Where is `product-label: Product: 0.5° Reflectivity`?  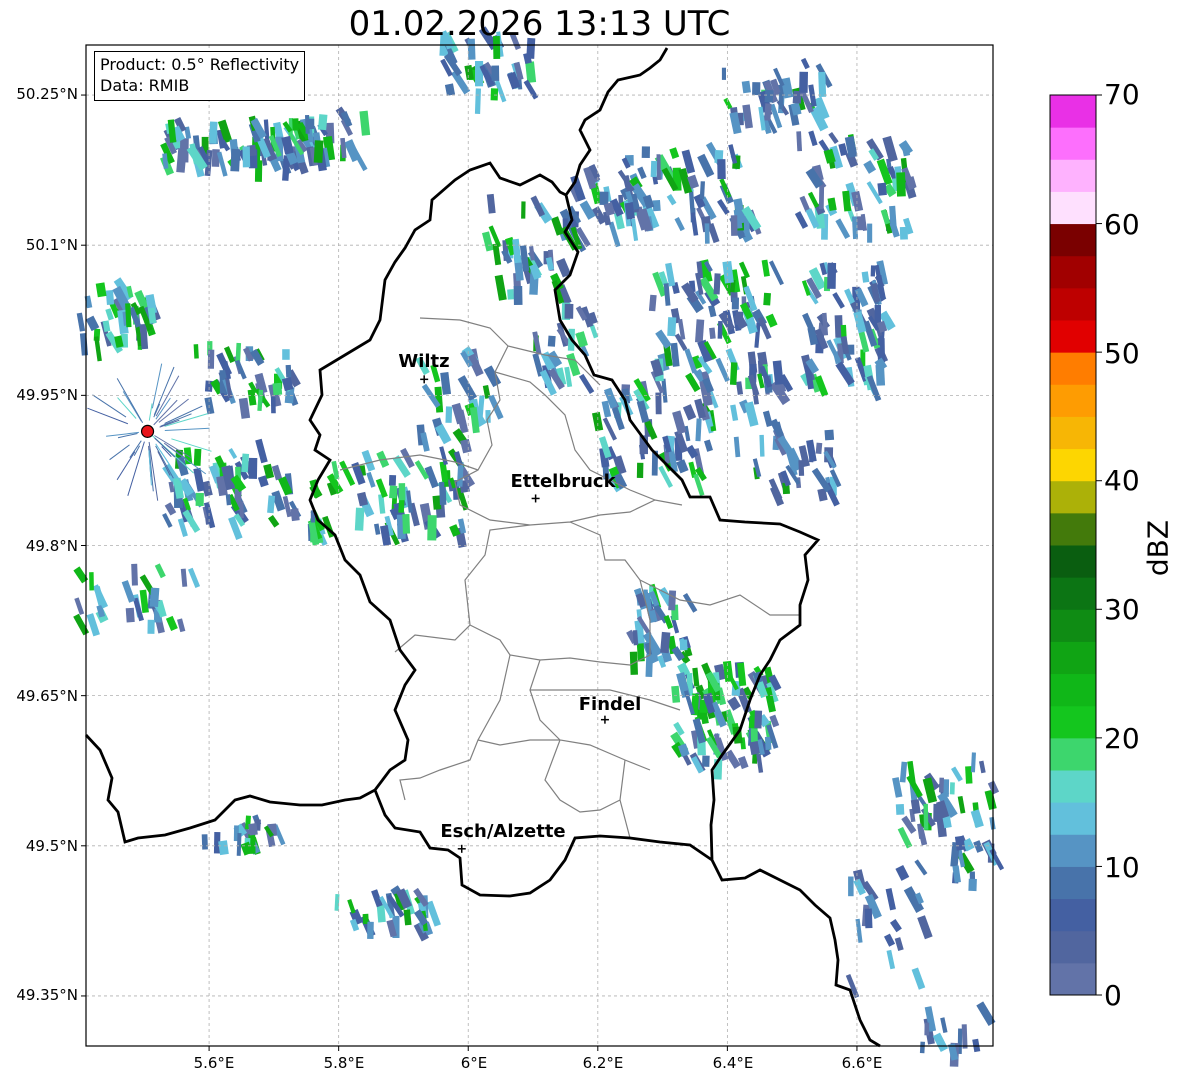 product-label: Product: 0.5° Reflectivity is located at coordinates (200, 64).